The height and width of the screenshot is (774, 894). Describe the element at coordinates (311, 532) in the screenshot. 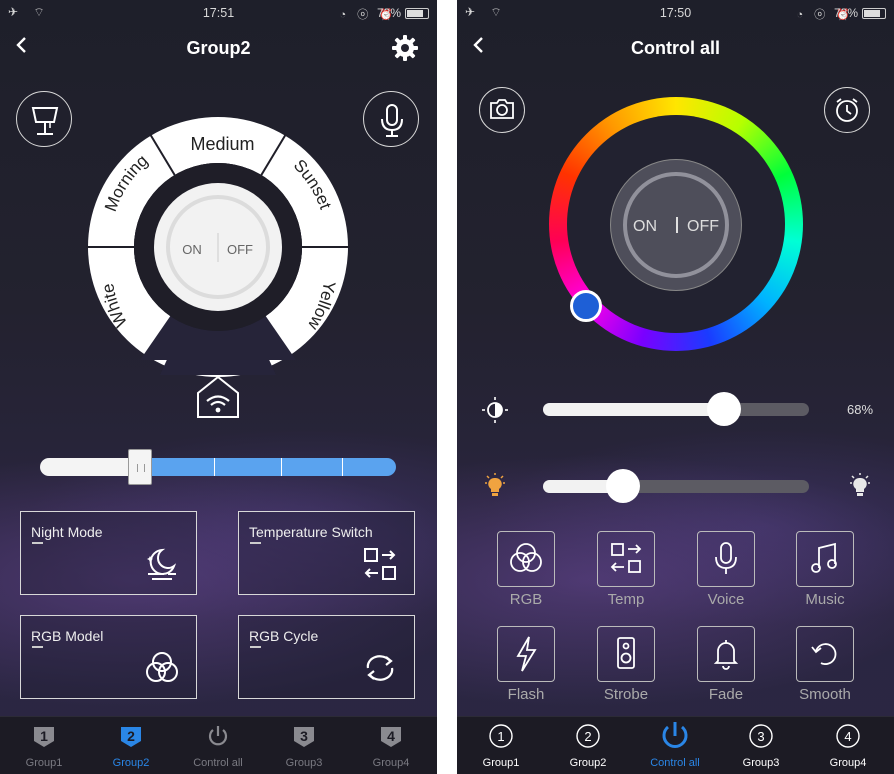

I see `panel-label: Temperature Switch` at that location.